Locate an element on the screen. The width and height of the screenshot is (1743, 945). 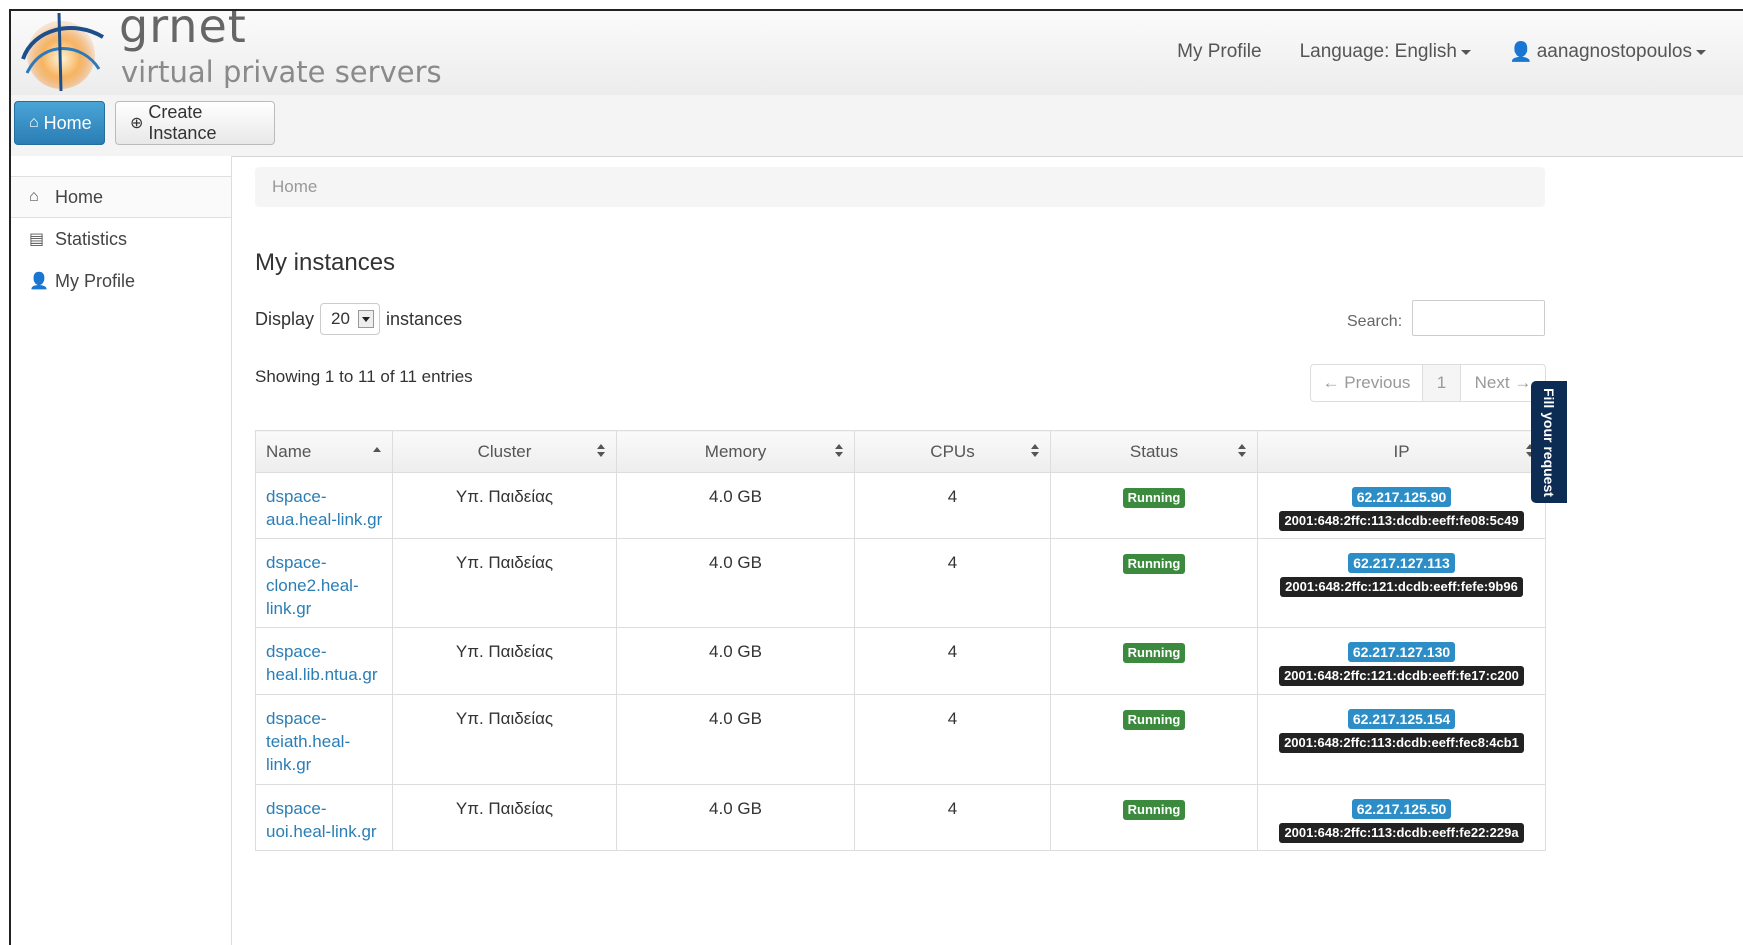
sidebar-item-home: ⌂ Home is located at coordinates (121, 197).